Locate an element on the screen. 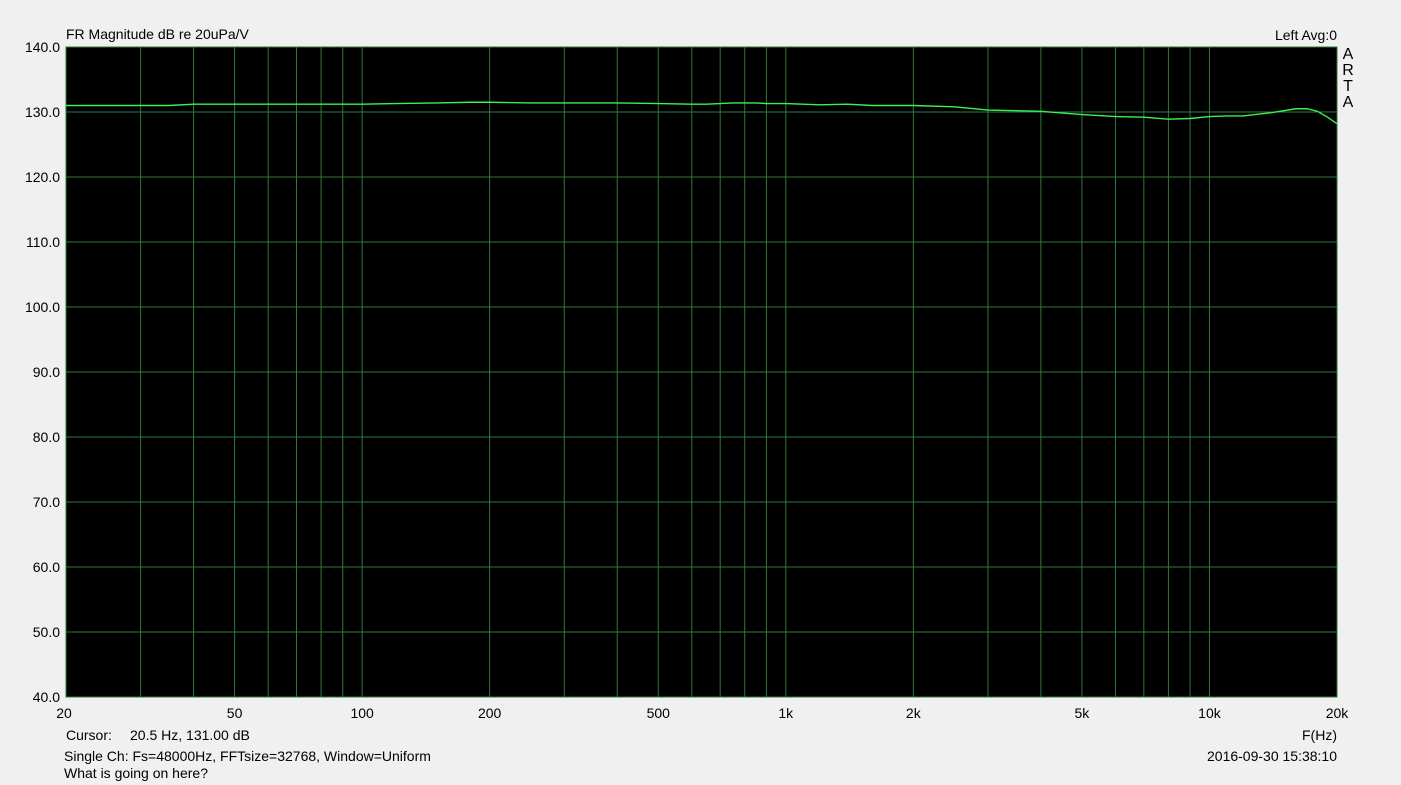 Image resolution: width=1401 pixels, height=785 pixels. x-tick-label: 100 is located at coordinates (362, 713).